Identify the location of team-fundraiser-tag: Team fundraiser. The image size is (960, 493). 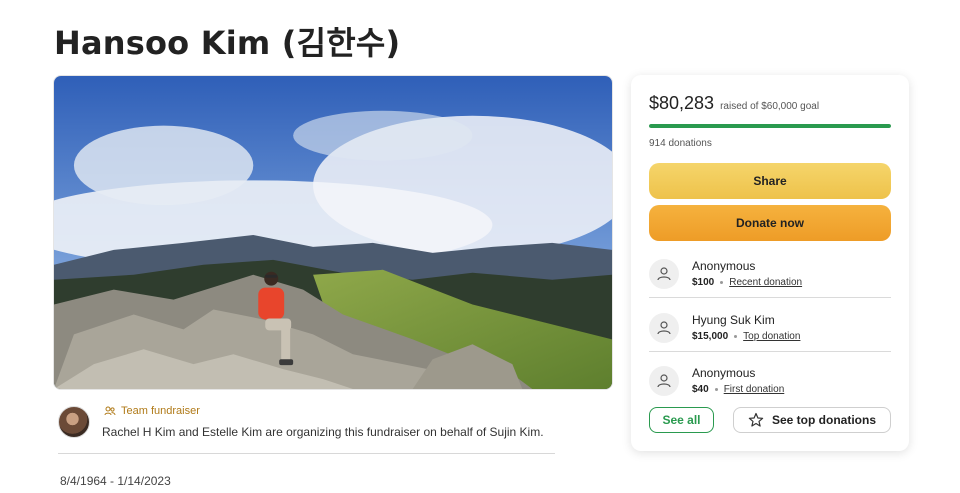
(152, 411).